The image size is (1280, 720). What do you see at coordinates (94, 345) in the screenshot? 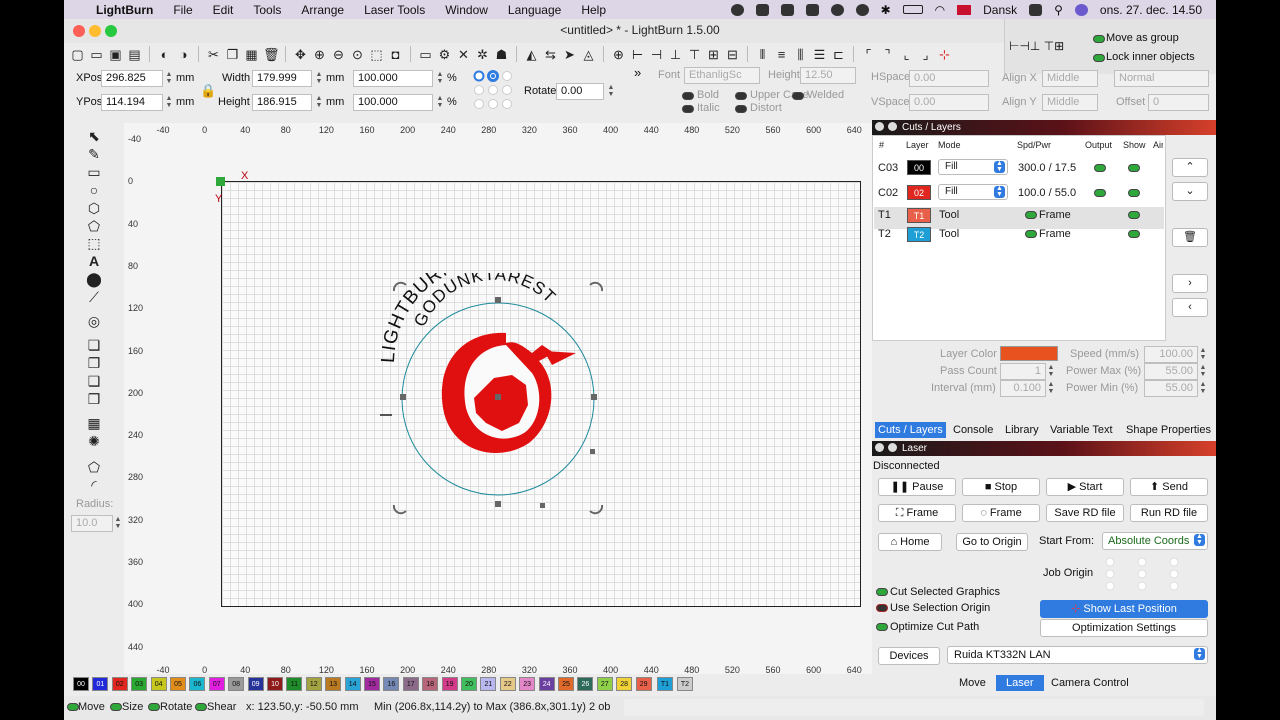
I see `weld-icon: ❏` at bounding box center [94, 345].